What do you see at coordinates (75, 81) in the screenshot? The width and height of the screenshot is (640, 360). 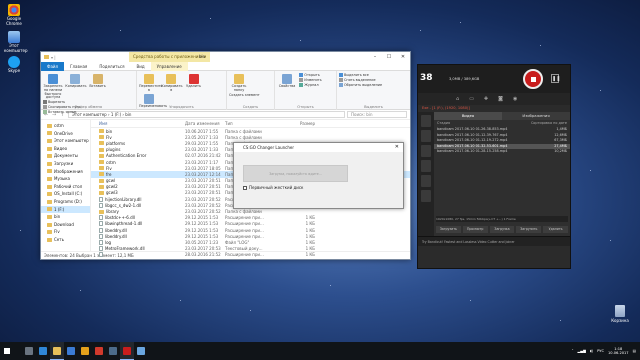 I see `copy-button: Копировать` at bounding box center [75, 81].